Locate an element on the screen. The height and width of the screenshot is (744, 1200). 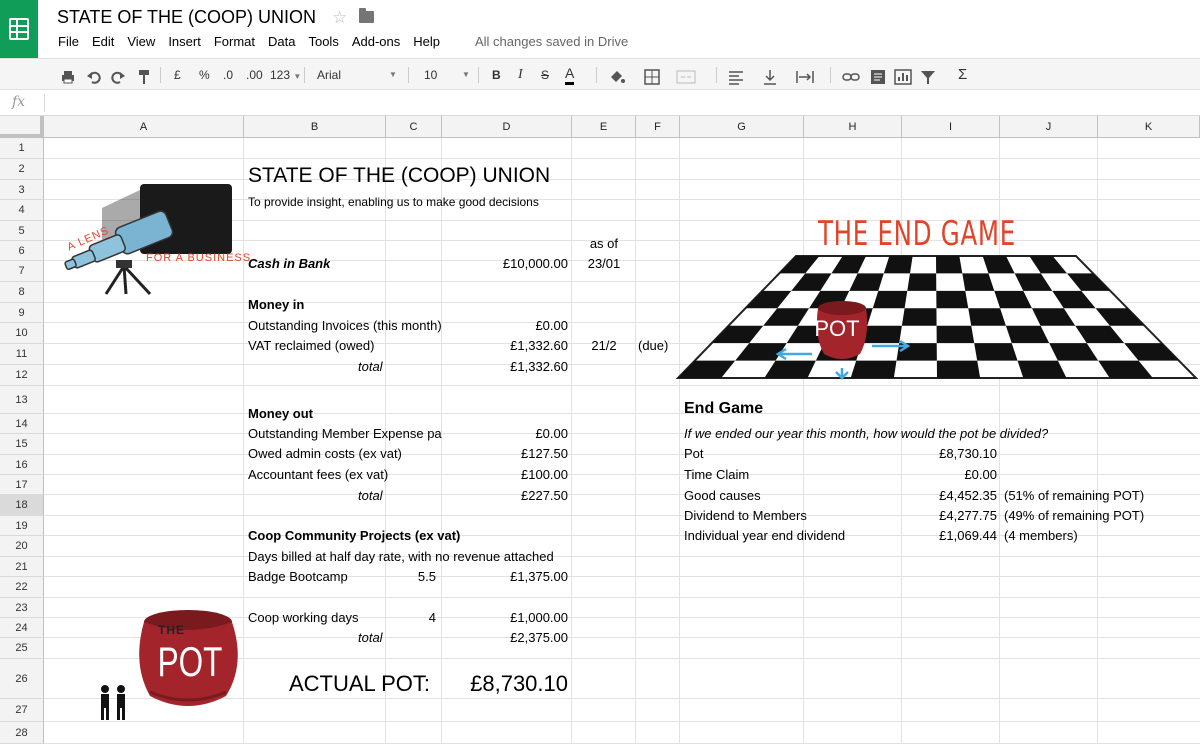
money-out-heading: Money out is located at coordinates (280, 413).